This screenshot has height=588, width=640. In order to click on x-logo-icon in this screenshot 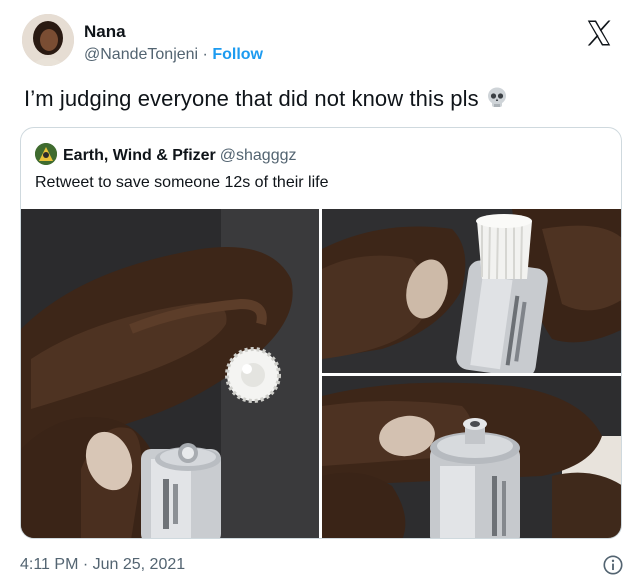, I will do `click(599, 33)`.